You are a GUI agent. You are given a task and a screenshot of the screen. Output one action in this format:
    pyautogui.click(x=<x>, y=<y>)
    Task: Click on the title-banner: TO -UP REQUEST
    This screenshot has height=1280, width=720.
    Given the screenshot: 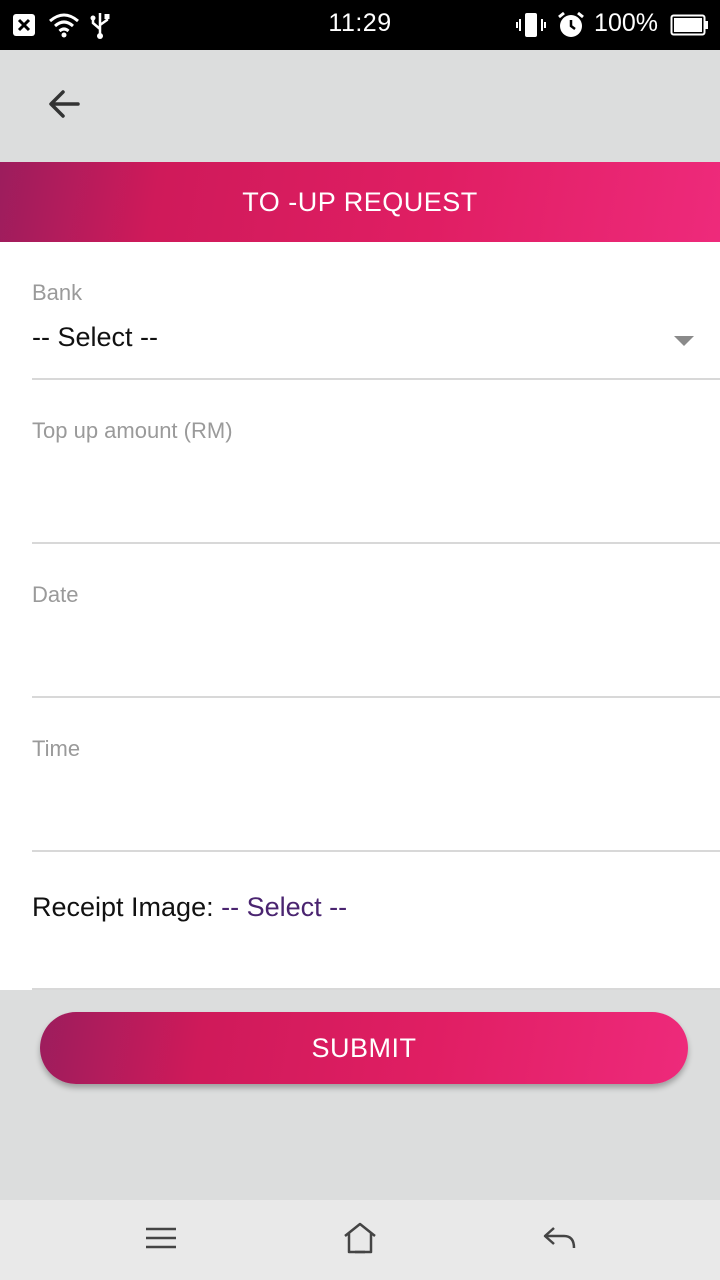 What is the action you would take?
    pyautogui.click(x=360, y=202)
    